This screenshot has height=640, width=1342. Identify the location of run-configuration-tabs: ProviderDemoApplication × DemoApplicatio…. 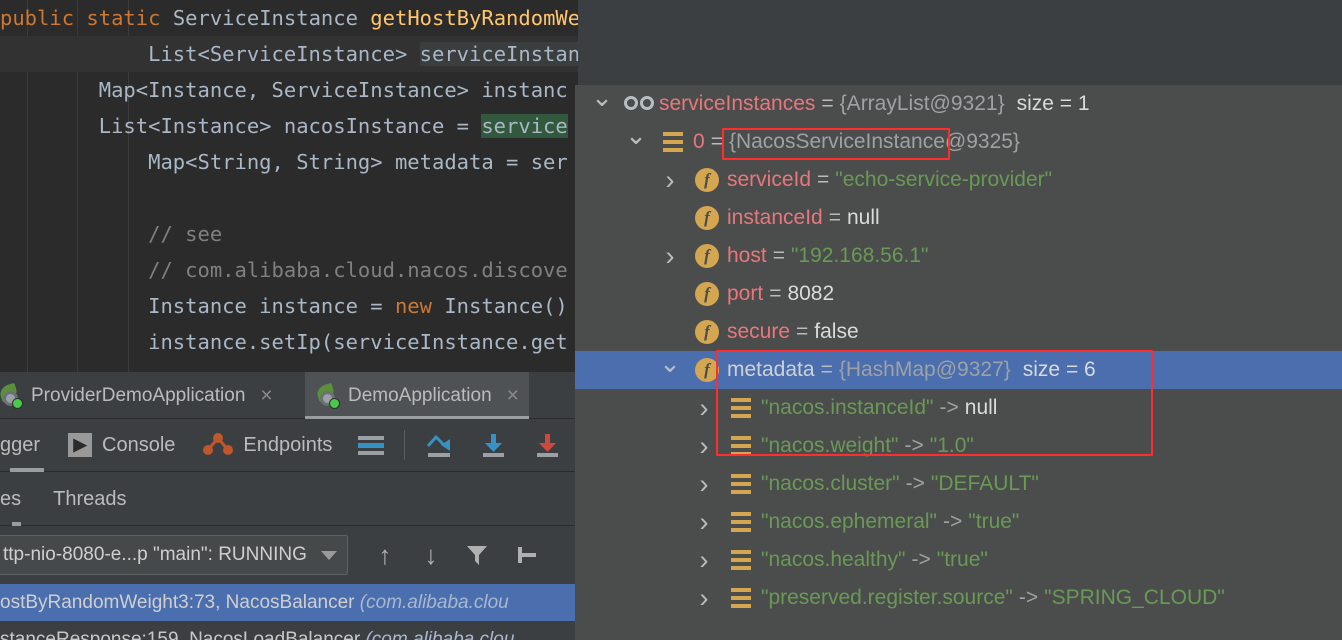
(289, 395).